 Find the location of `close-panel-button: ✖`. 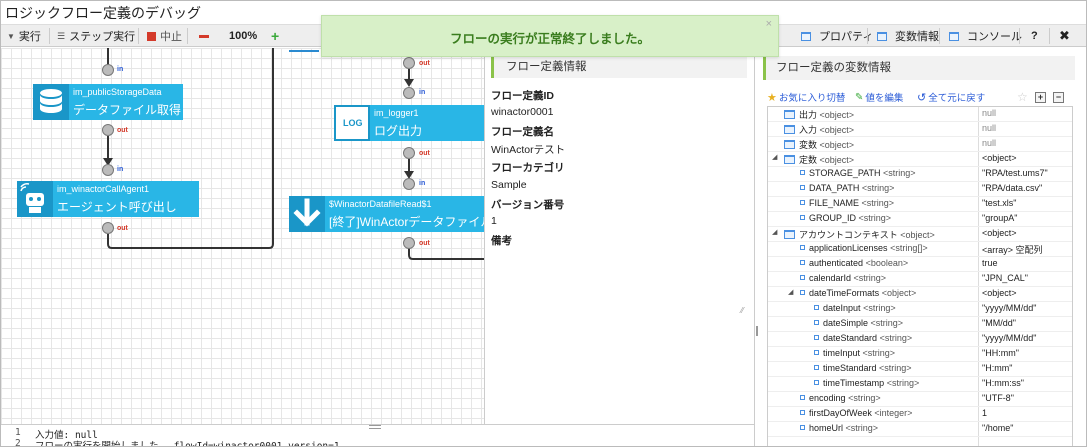

close-panel-button: ✖ is located at coordinates (1064, 36).